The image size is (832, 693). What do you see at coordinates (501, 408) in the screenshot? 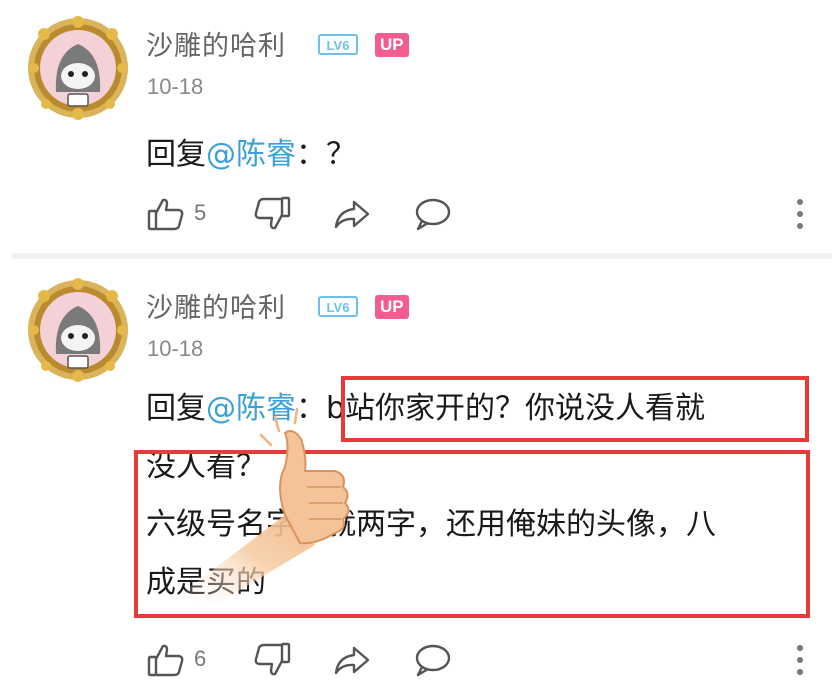
I see `comment-line-text: ：b站你家开的？你说没人看就` at bounding box center [501, 408].